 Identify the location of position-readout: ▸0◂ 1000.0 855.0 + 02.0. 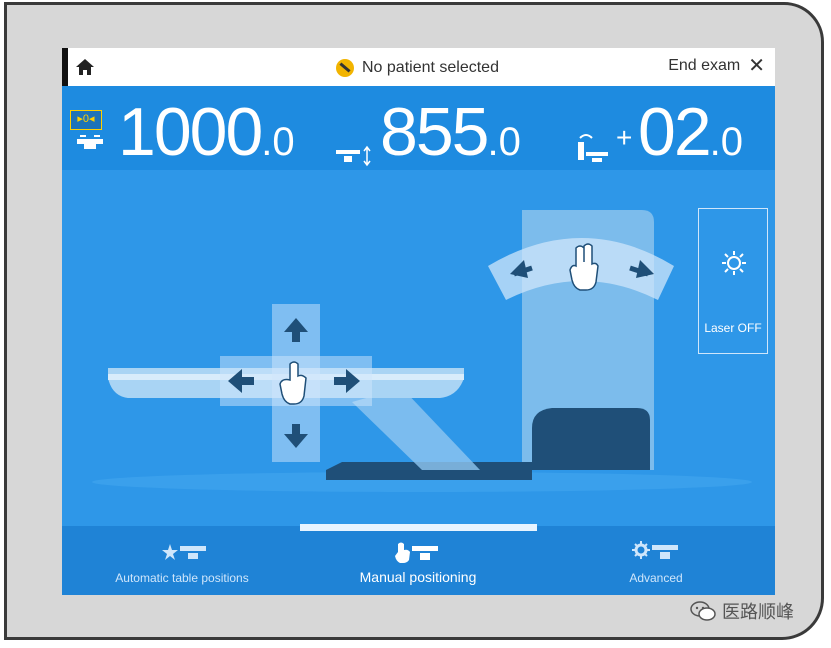
(418, 128).